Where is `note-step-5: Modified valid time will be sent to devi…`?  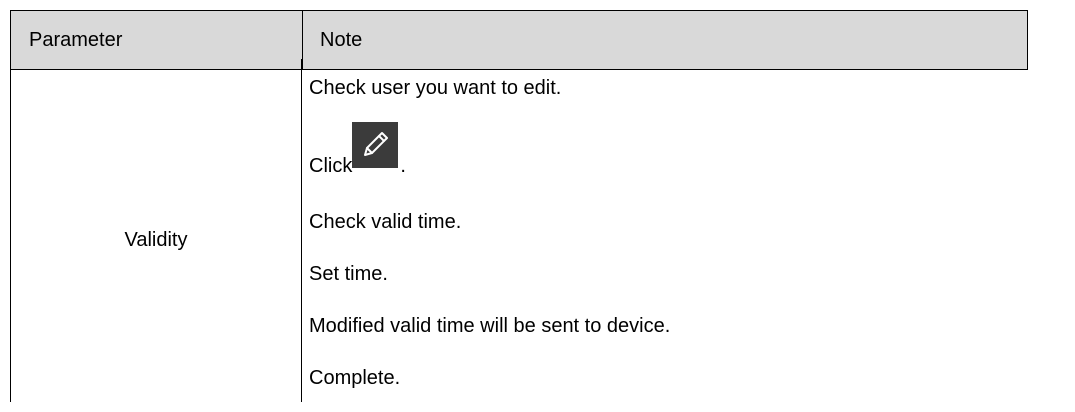
note-step-5: Modified valid time will be sent to devi… is located at coordinates (490, 326).